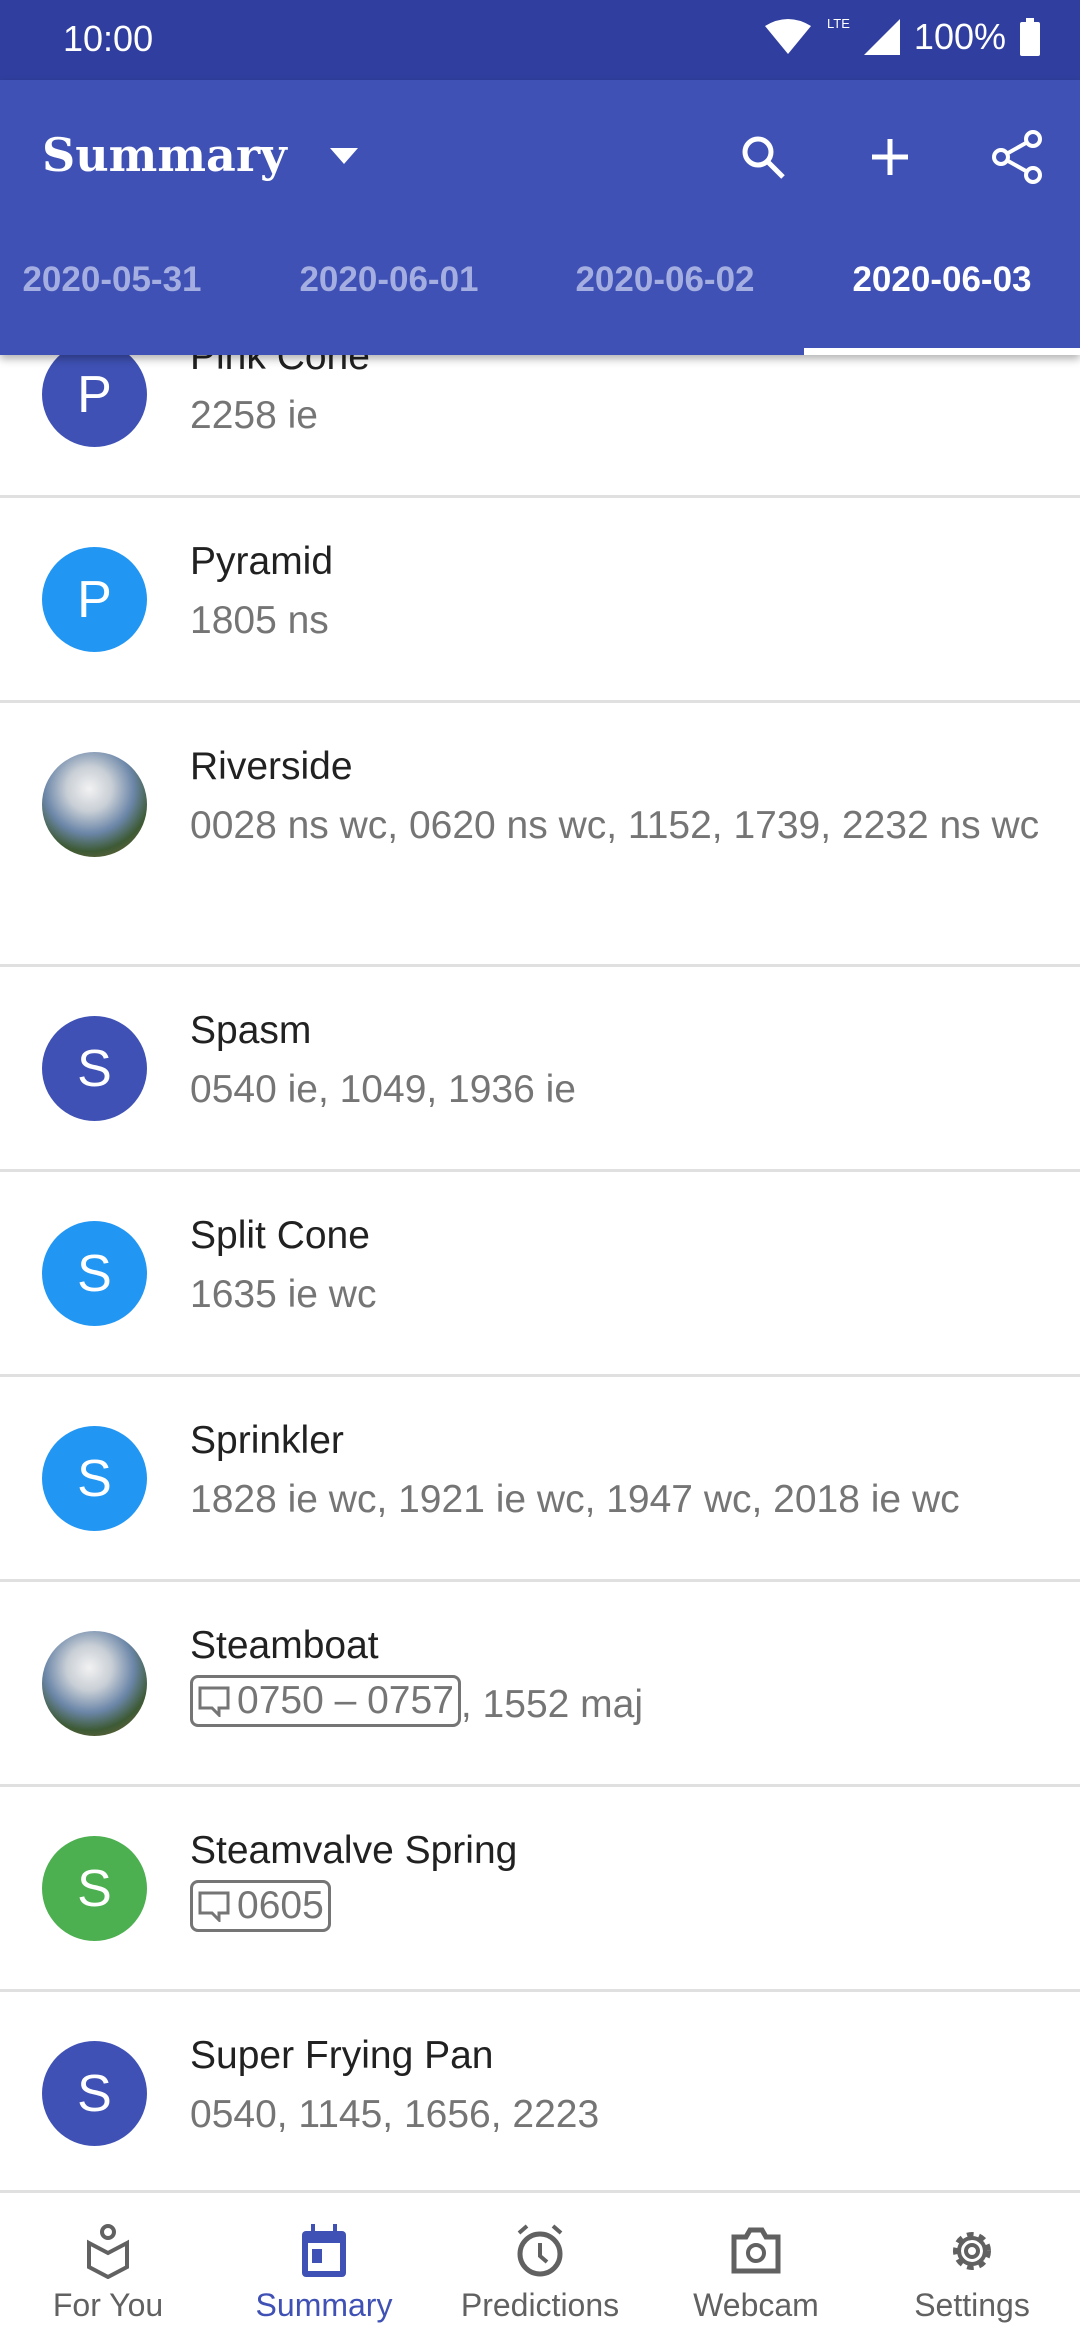 This screenshot has width=1080, height=2343. What do you see at coordinates (620, 1295) in the screenshot?
I see `item-times: 1635 ie wc` at bounding box center [620, 1295].